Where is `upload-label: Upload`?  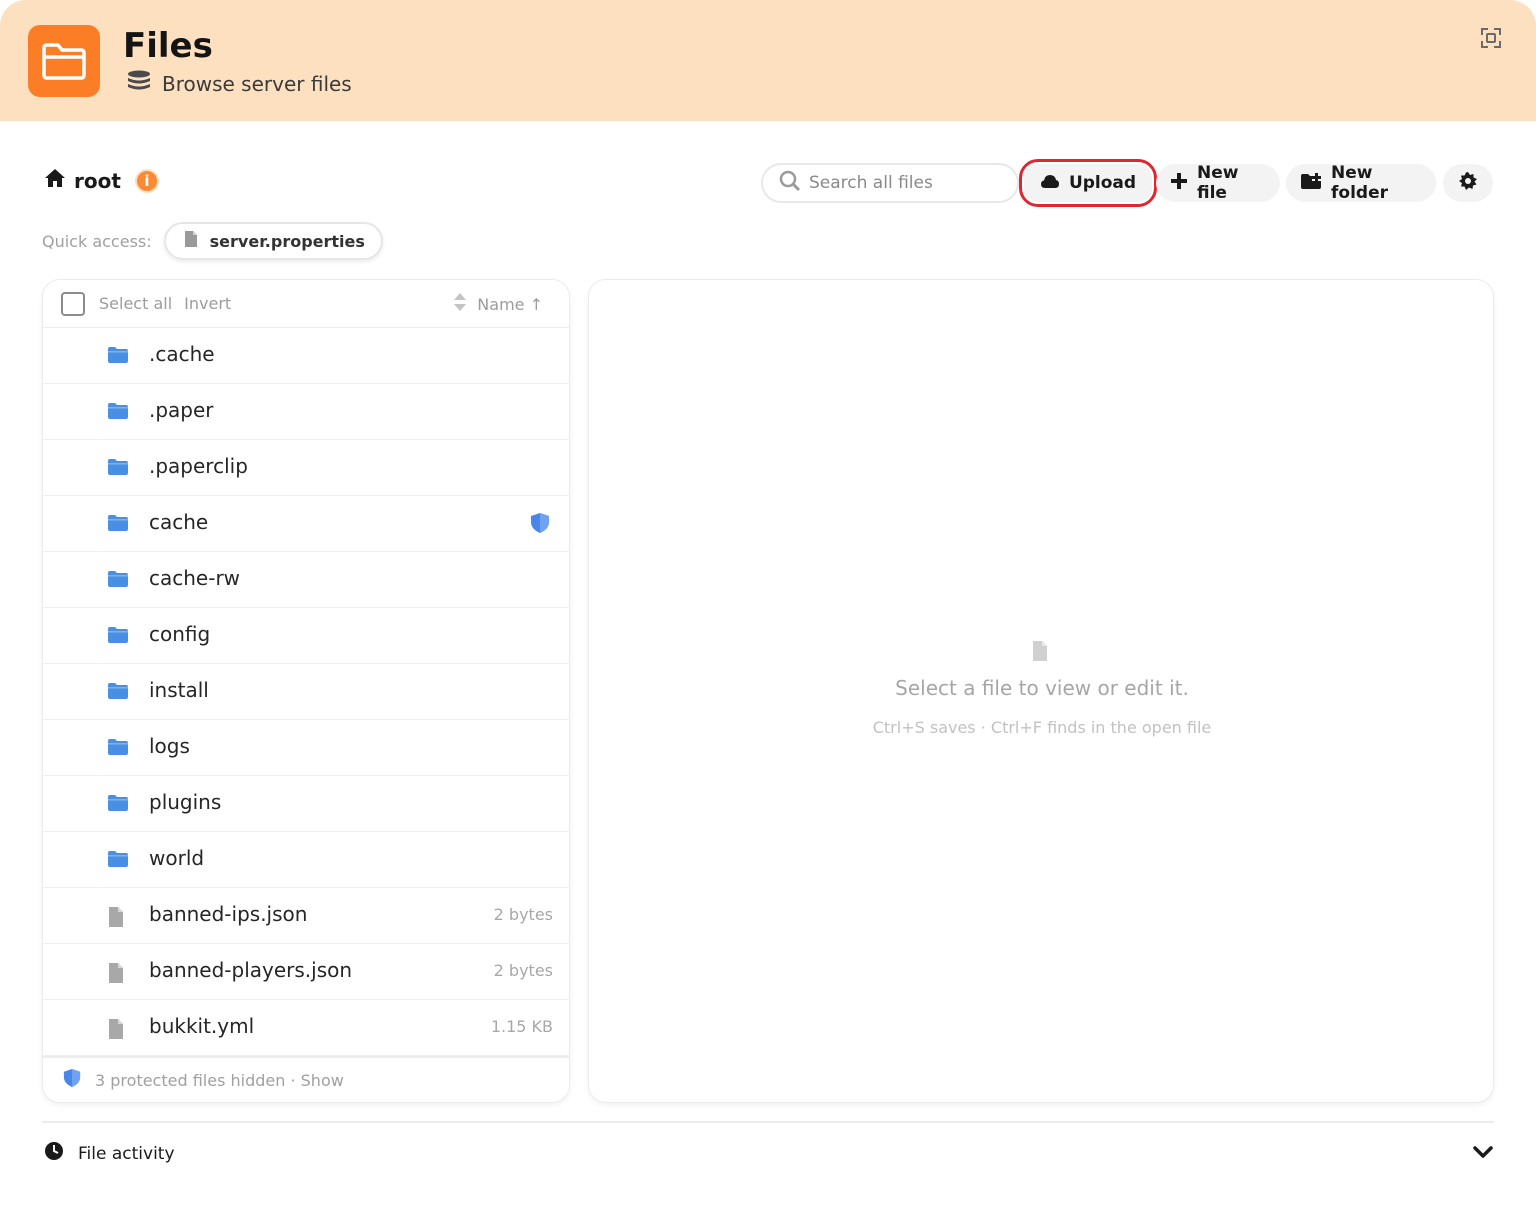 upload-label: Upload is located at coordinates (1102, 183).